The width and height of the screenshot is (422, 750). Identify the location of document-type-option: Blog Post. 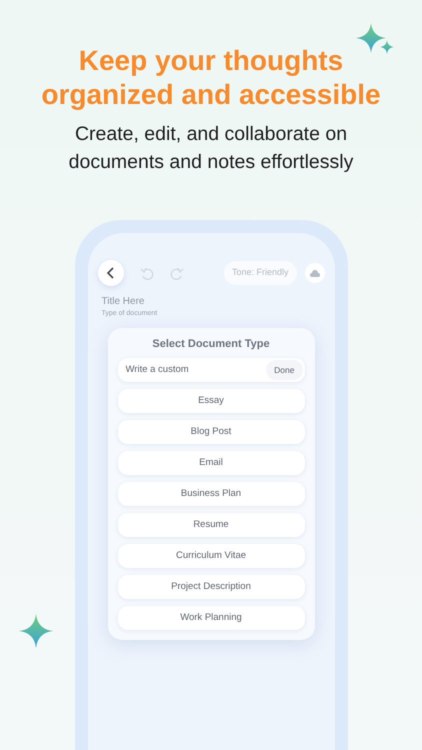
(211, 432).